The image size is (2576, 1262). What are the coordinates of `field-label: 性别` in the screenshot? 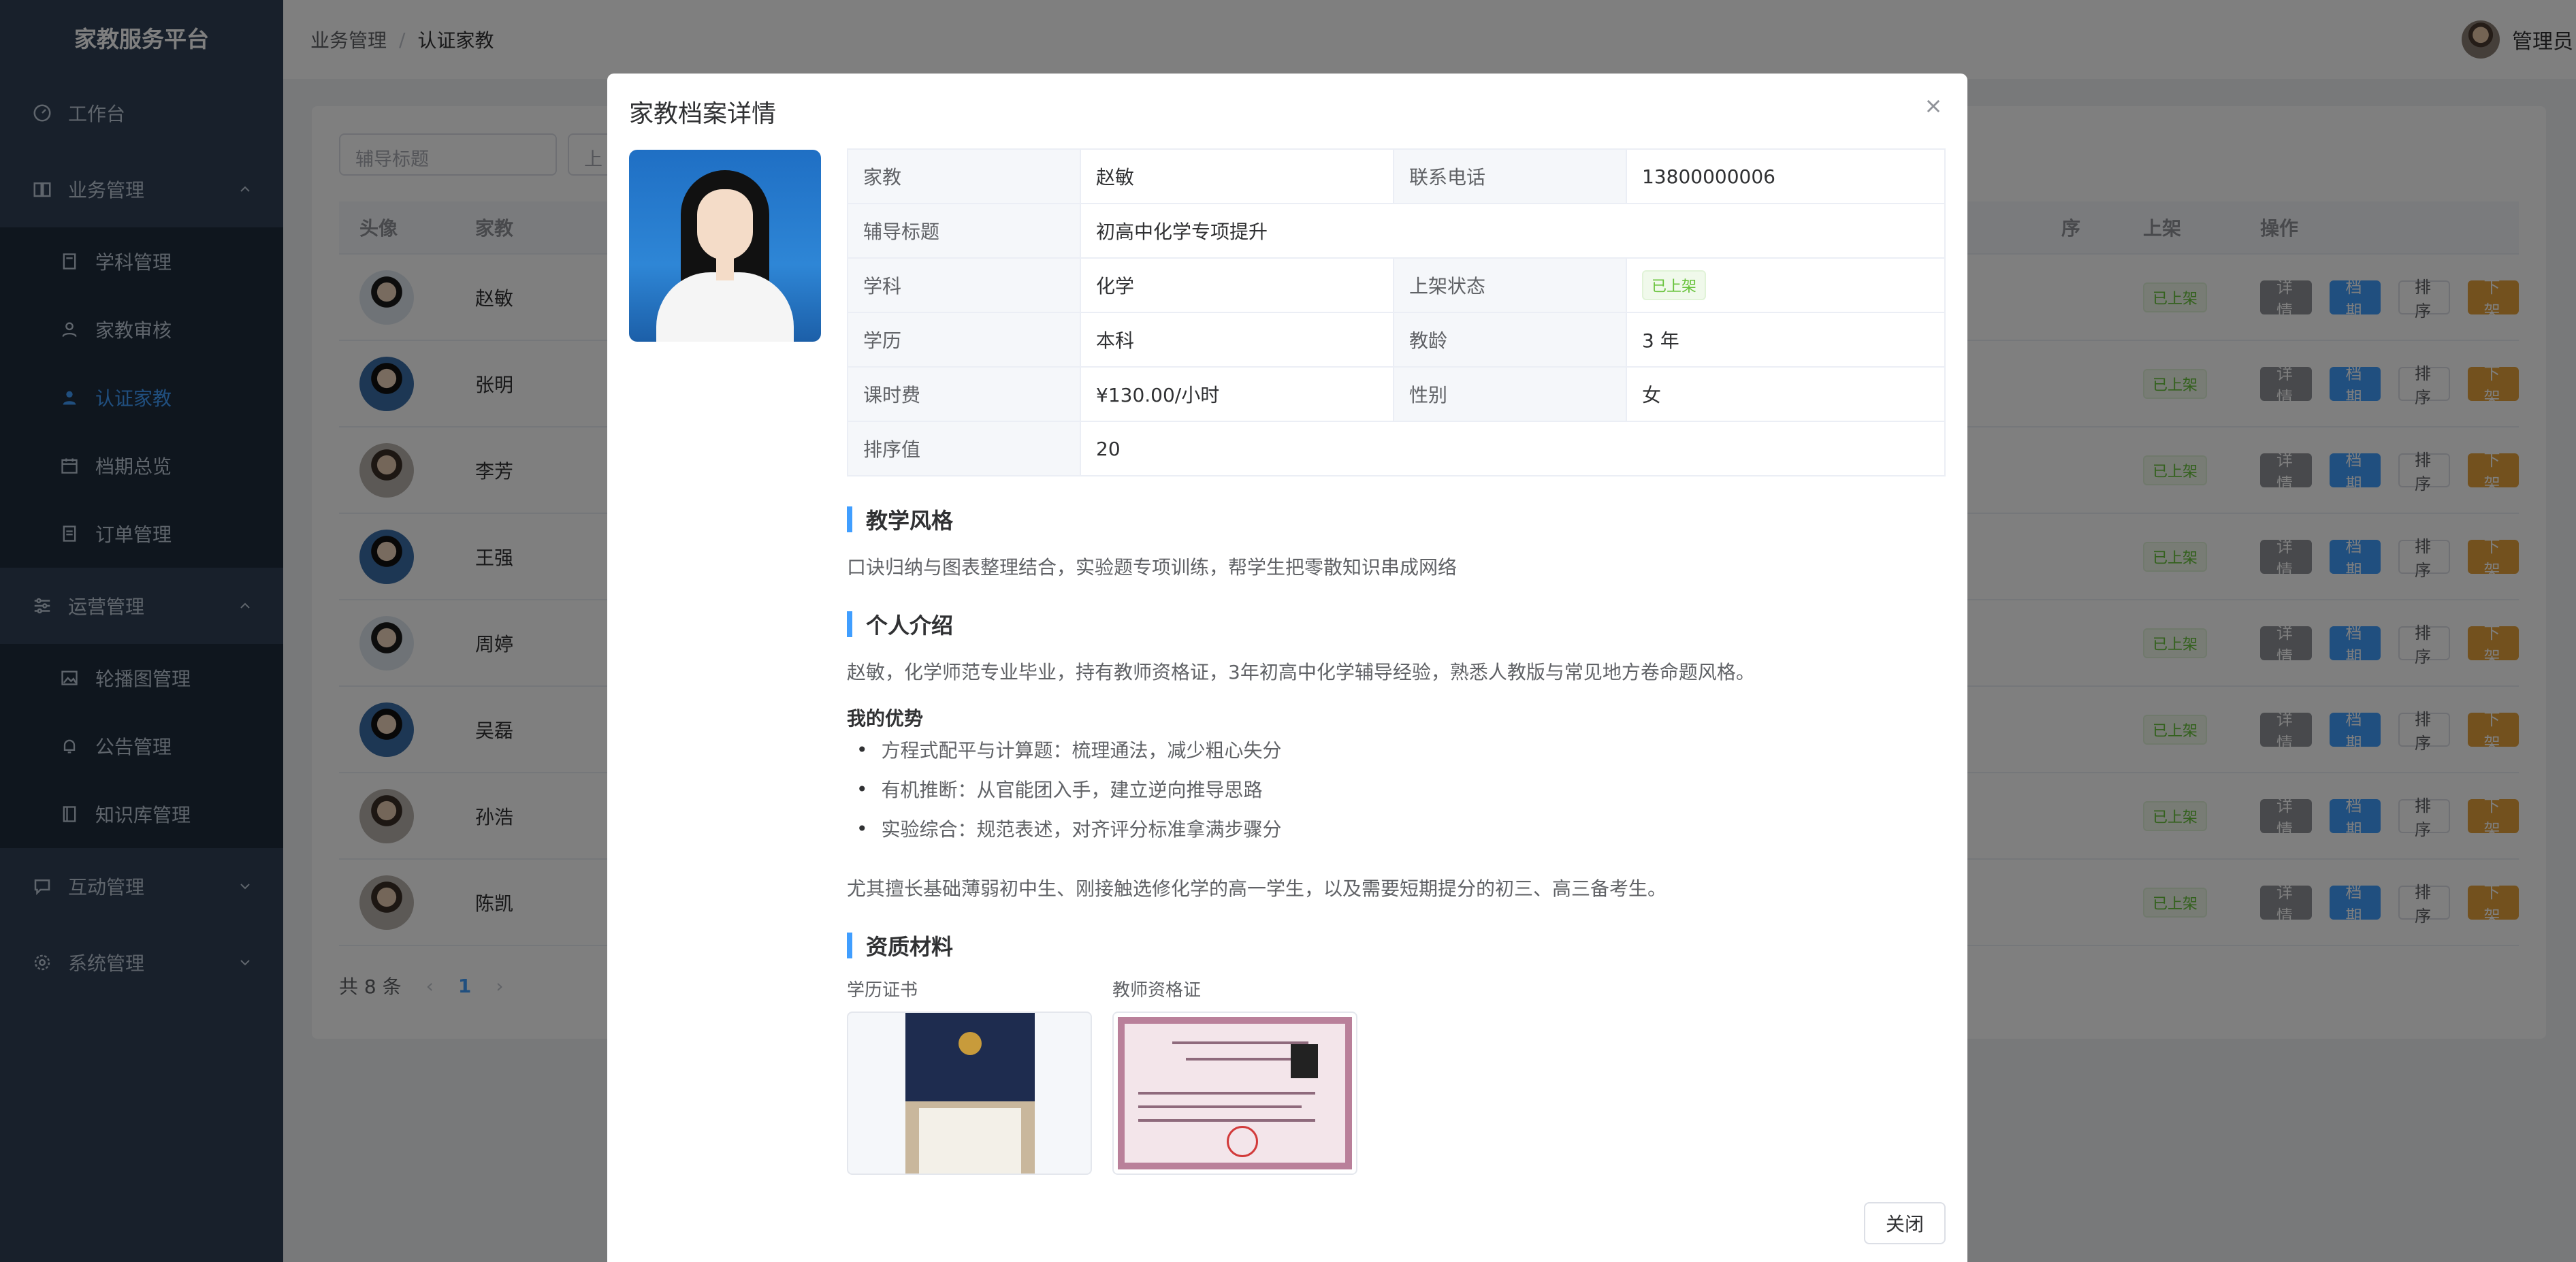 It's located at (1510, 394).